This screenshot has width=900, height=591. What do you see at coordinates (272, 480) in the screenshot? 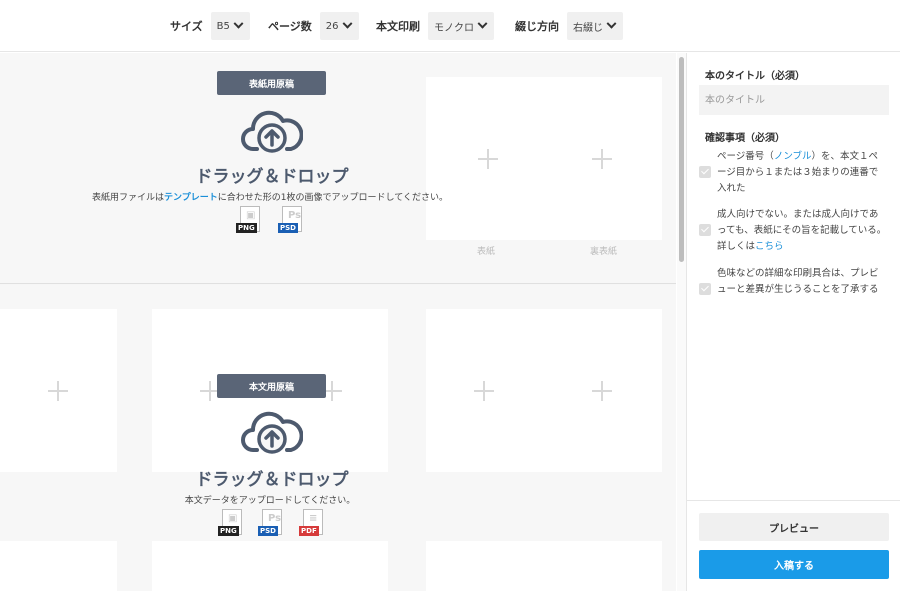
I see `body-drop-title: ドラッグ＆ドロップ` at bounding box center [272, 480].